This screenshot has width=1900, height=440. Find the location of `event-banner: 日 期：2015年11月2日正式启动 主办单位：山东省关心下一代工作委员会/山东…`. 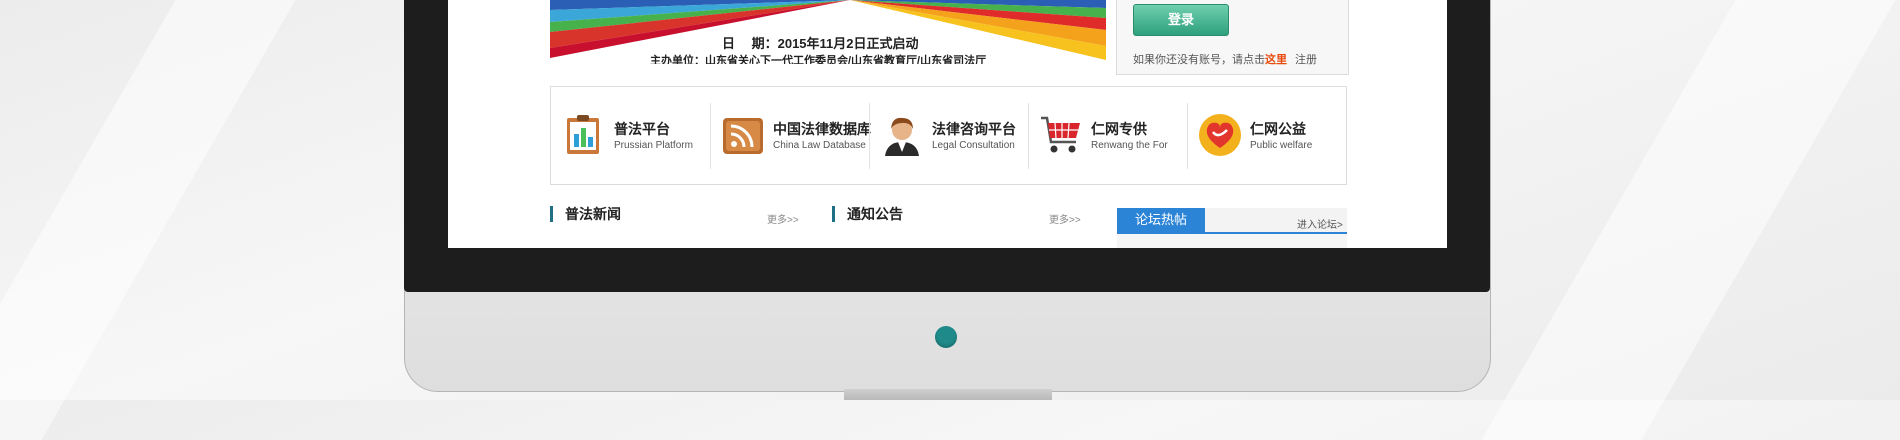

event-banner: 日 期：2015年11月2日正式启动 主办单位：山东省关心下一代工作委员会/山东… is located at coordinates (828, 32).